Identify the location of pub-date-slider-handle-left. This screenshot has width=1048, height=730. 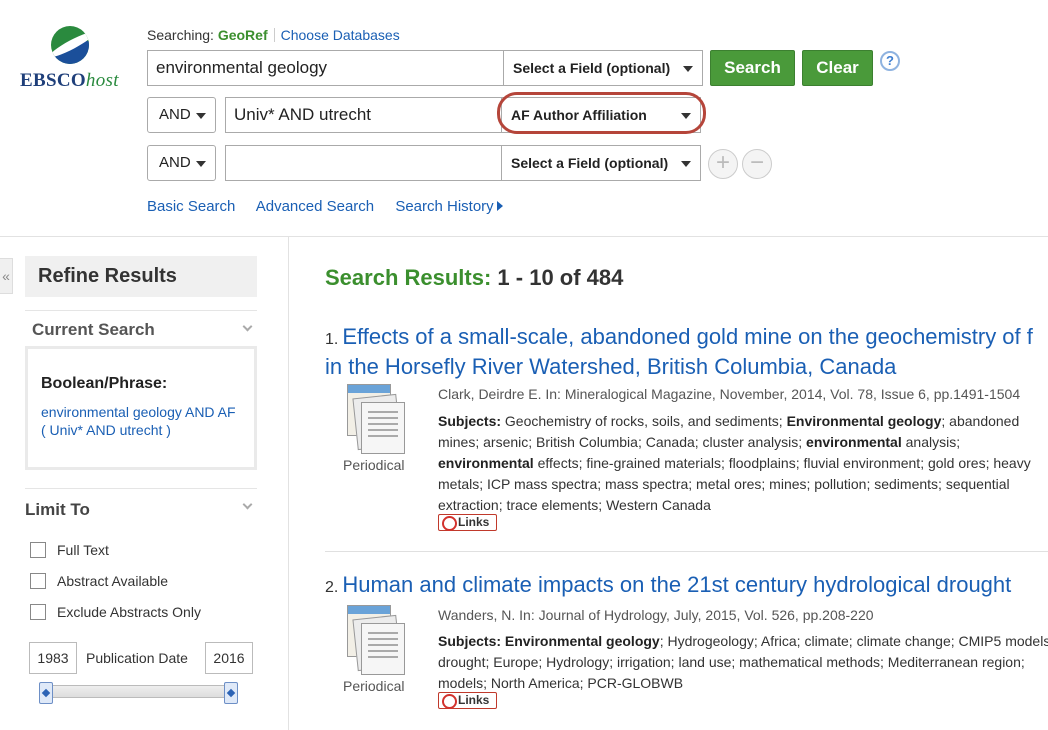
(46, 693).